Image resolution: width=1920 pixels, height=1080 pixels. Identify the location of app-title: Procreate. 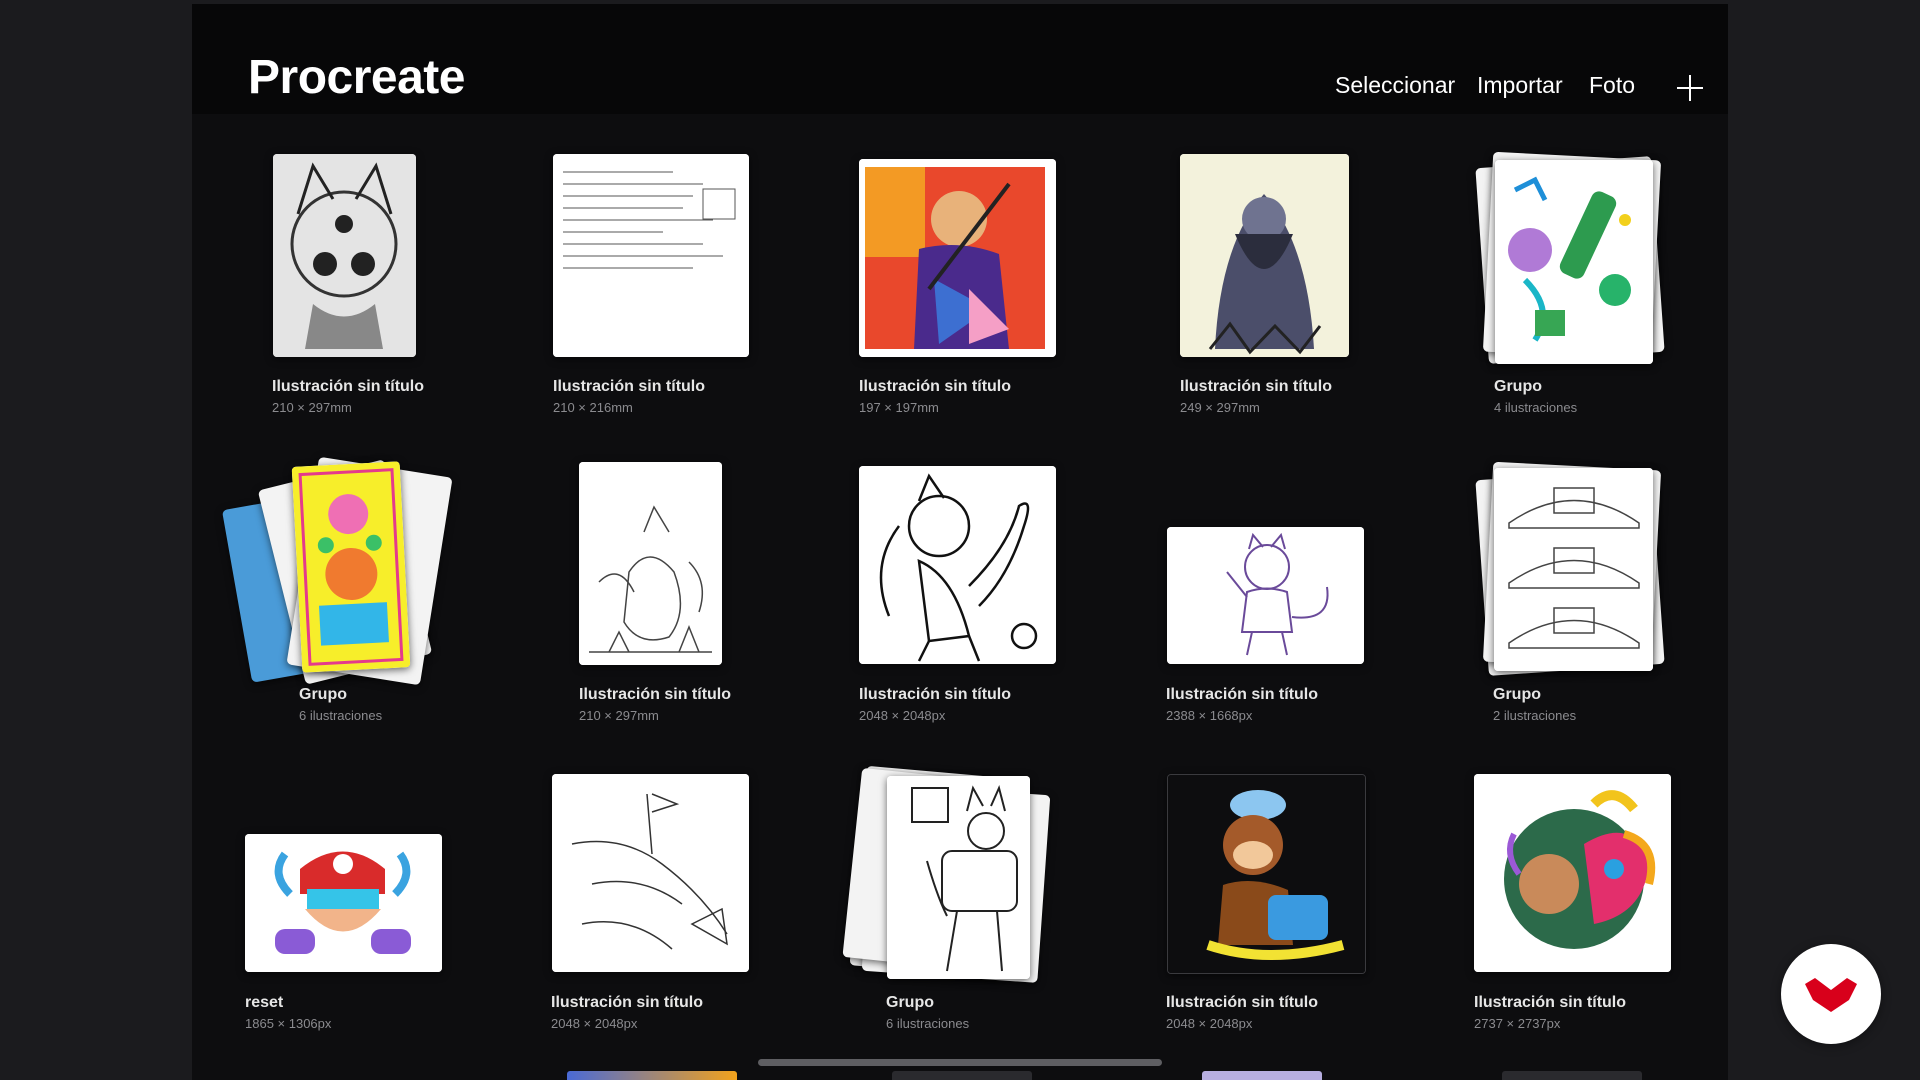
(356, 77).